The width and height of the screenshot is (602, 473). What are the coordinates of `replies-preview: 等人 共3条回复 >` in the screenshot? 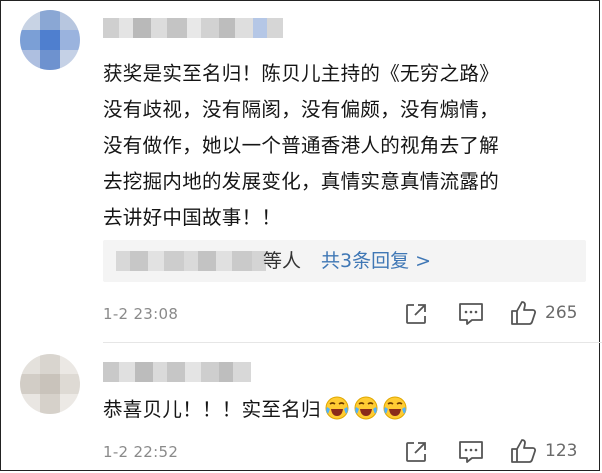 It's located at (344, 261).